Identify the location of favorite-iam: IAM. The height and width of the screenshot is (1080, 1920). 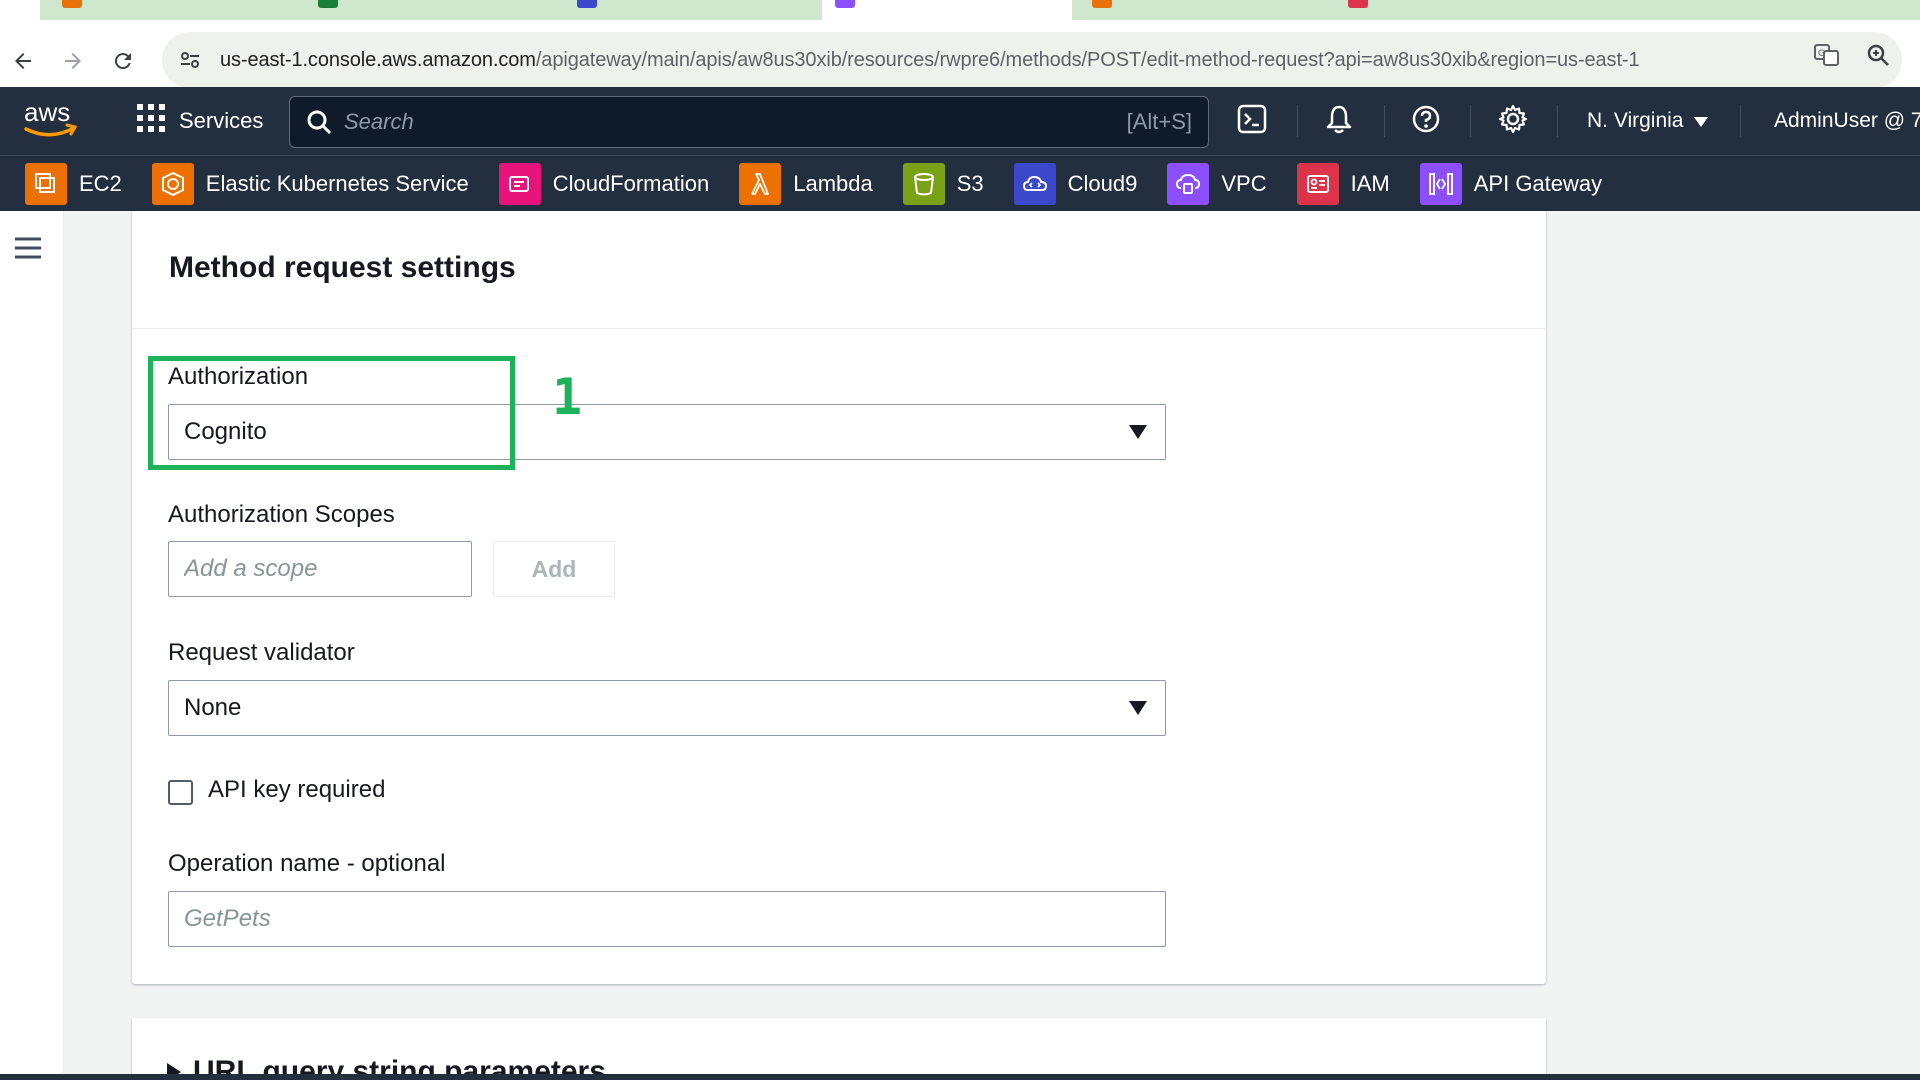
(1343, 183).